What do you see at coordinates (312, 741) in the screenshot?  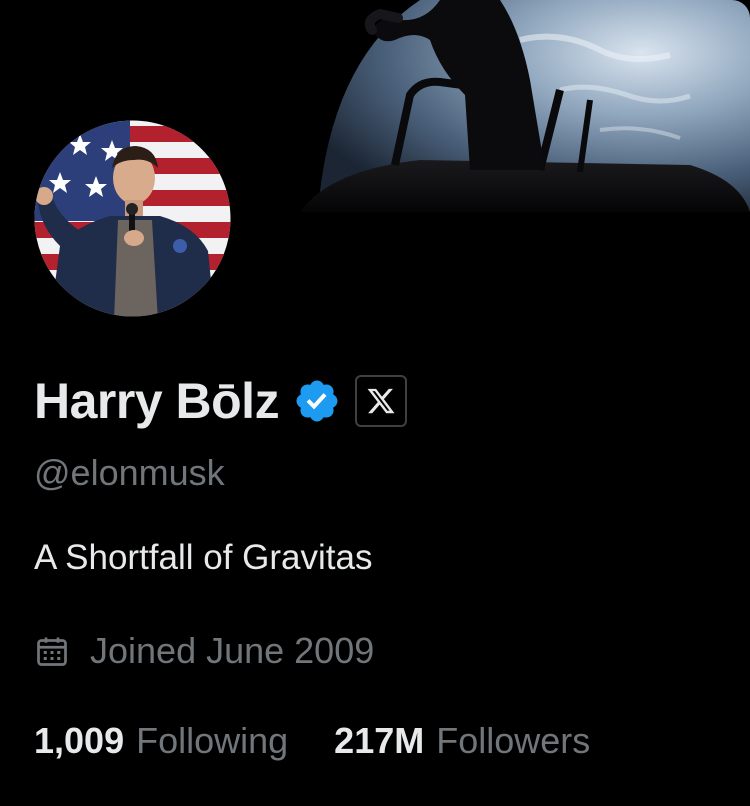 I see `follow-stats: 1,009 Following 217M Followers` at bounding box center [312, 741].